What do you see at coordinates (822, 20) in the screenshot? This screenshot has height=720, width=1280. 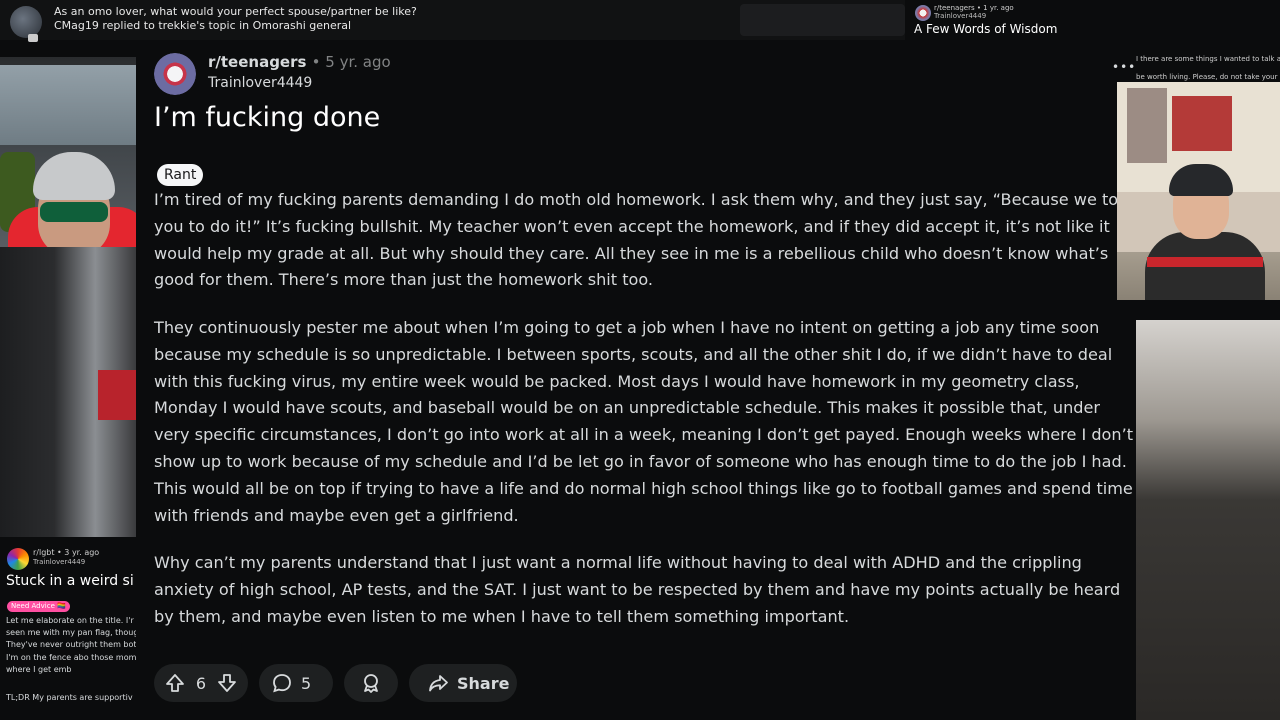 I see `blurred-region` at bounding box center [822, 20].